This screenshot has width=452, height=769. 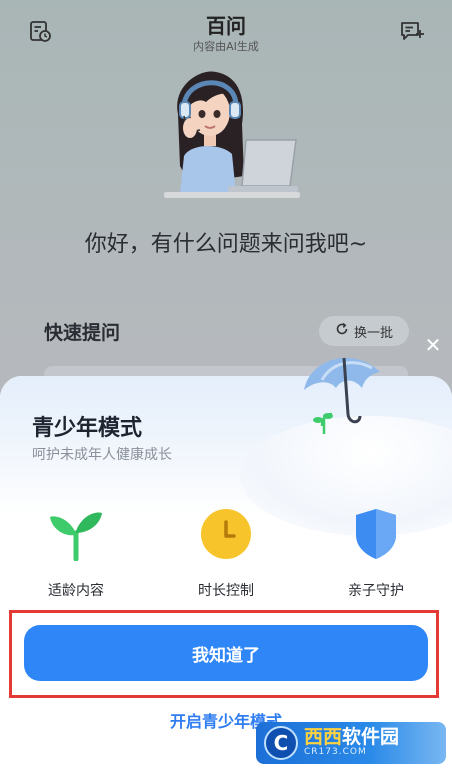 What do you see at coordinates (335, 752) in the screenshot?
I see `watermark-url: CR173.COM` at bounding box center [335, 752].